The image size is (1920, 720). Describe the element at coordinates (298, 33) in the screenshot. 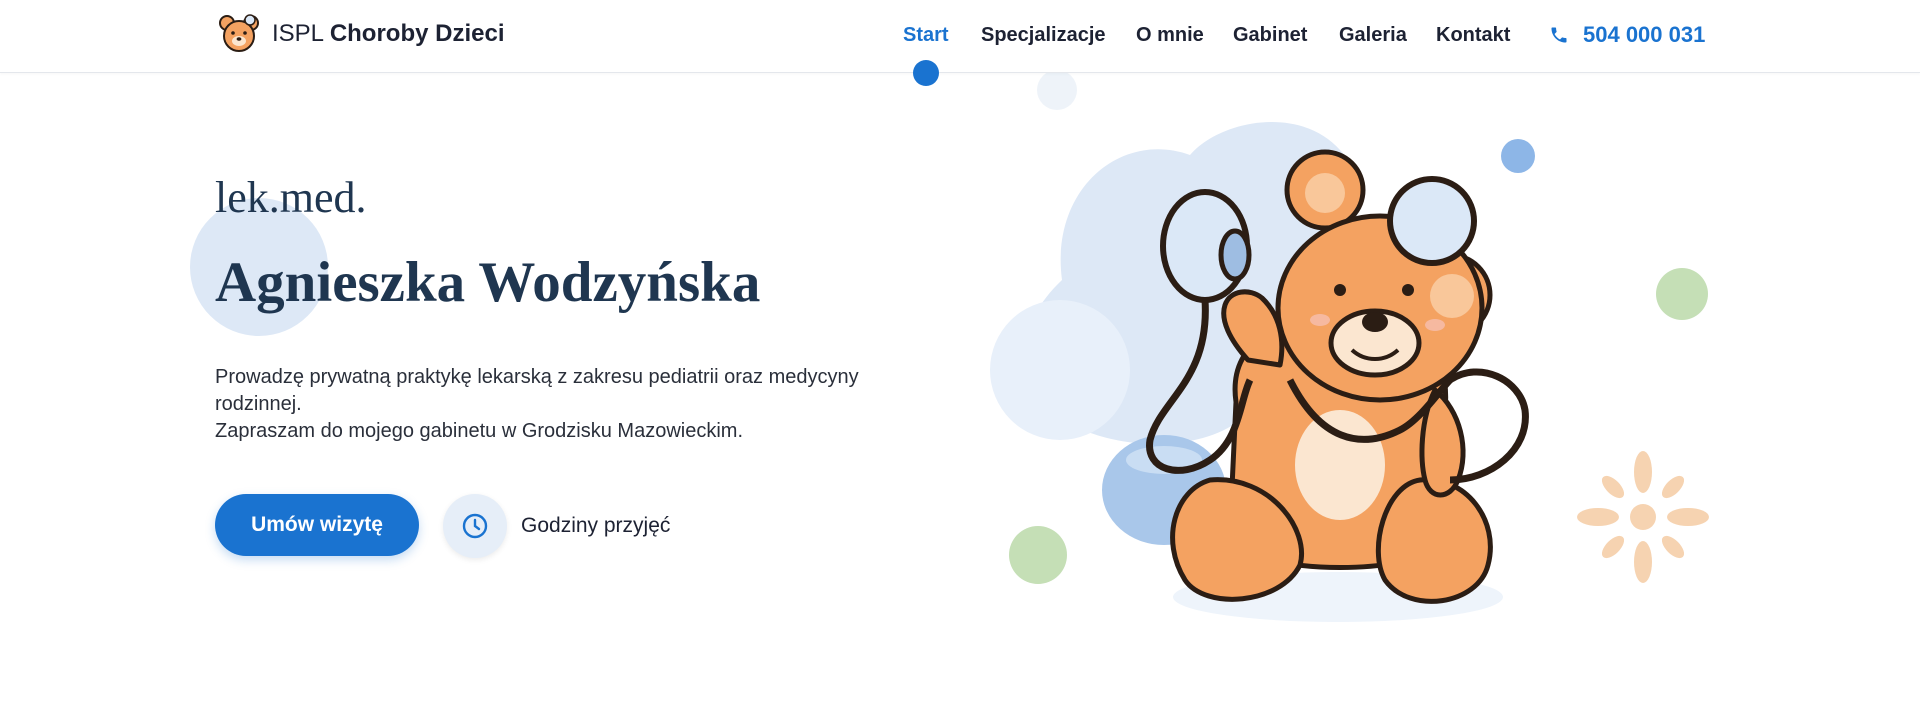

I see `brand-prefix: ISPL` at that location.